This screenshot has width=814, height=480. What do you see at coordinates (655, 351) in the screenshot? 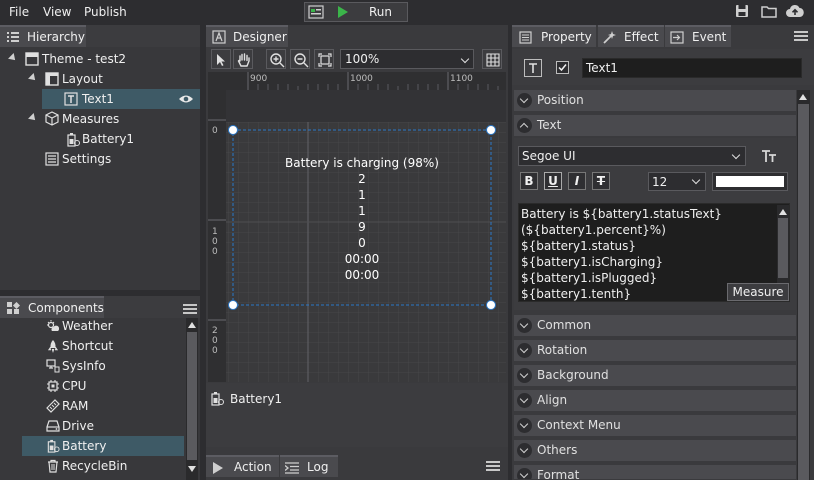
I see `section-rotation: Rotation` at bounding box center [655, 351].